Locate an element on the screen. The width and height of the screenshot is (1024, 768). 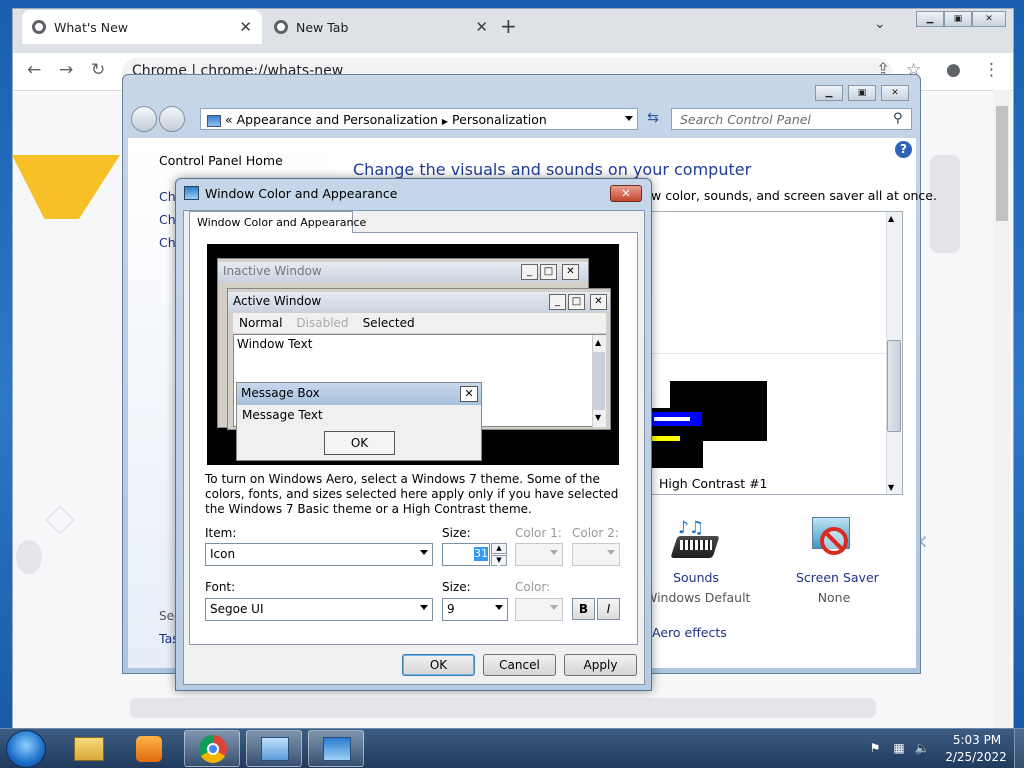
taskbar-explorer is located at coordinates (90, 748).